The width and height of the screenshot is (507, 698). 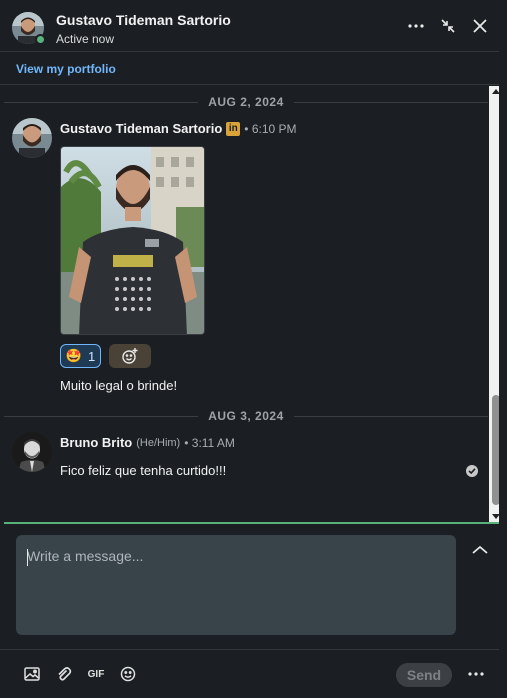 What do you see at coordinates (96, 674) in the screenshot?
I see `gif-button: GIF` at bounding box center [96, 674].